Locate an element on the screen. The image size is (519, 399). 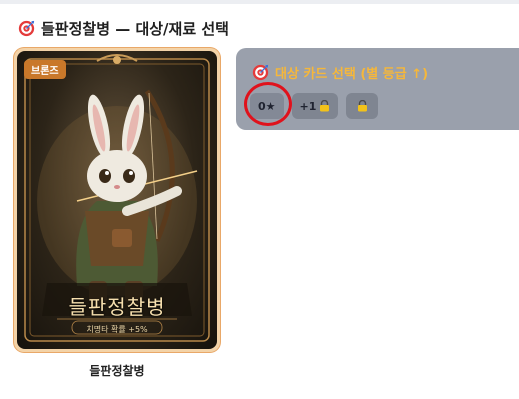
star-grade-plus1-button: +1 is located at coordinates (315, 106).